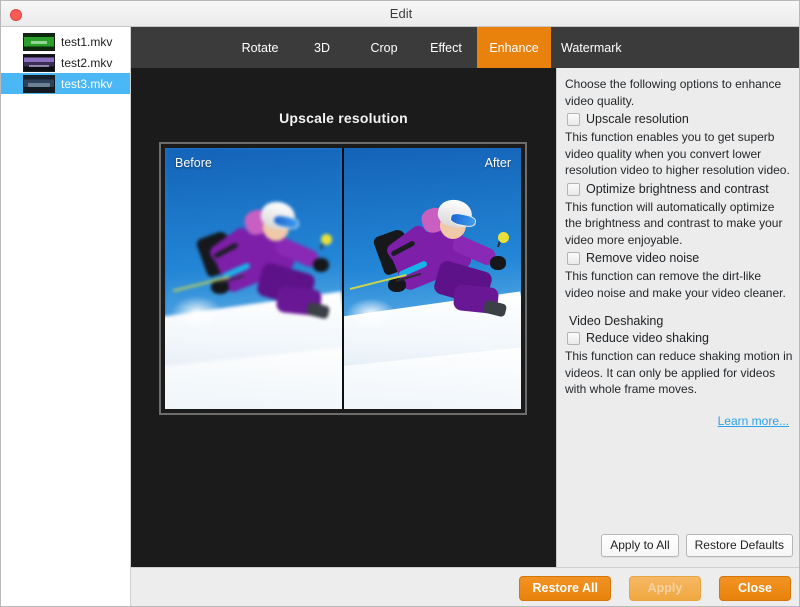  What do you see at coordinates (87, 41) in the screenshot?
I see `file-name: test1.mkv` at bounding box center [87, 41].